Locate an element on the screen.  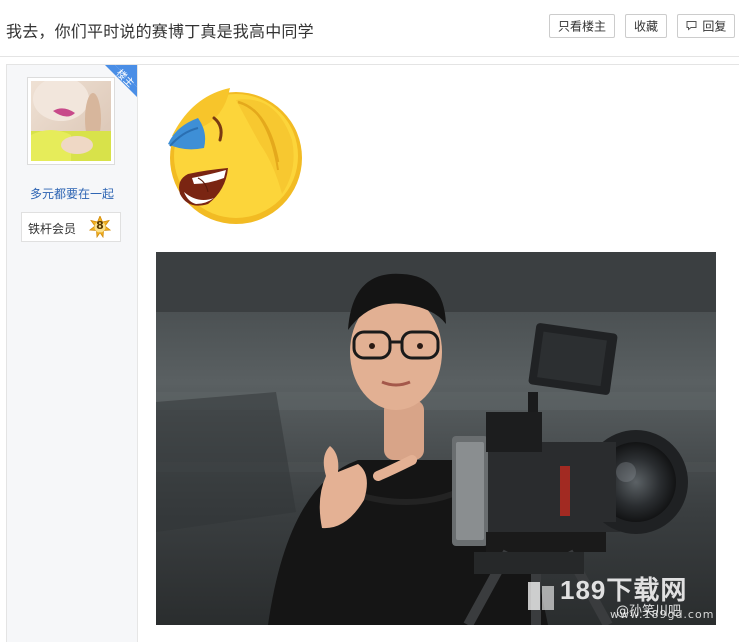
favorite-label: 收藏 is located at coordinates (645, 26).